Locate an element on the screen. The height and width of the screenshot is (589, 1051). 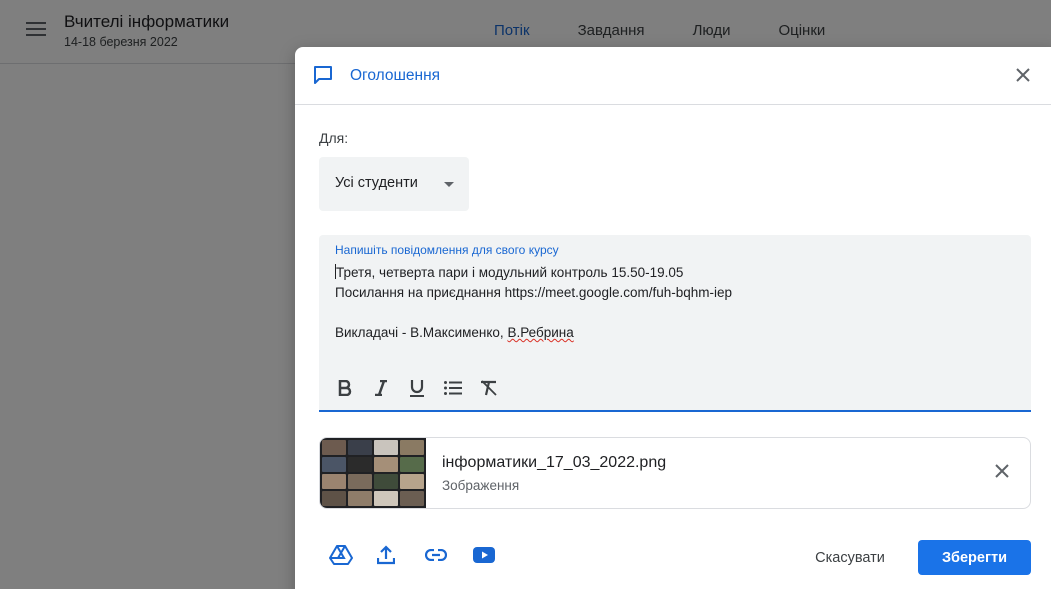
italic-button is located at coordinates (381, 390).